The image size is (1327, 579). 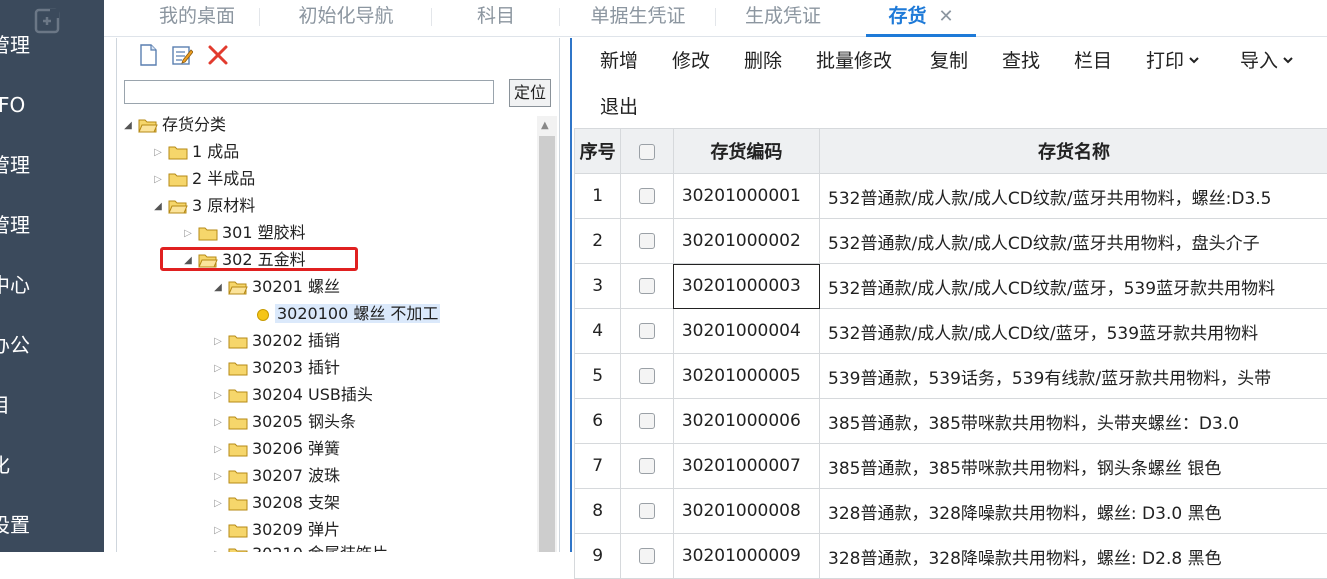 I want to click on tab-desktop: 我的桌面, so click(x=197, y=17).